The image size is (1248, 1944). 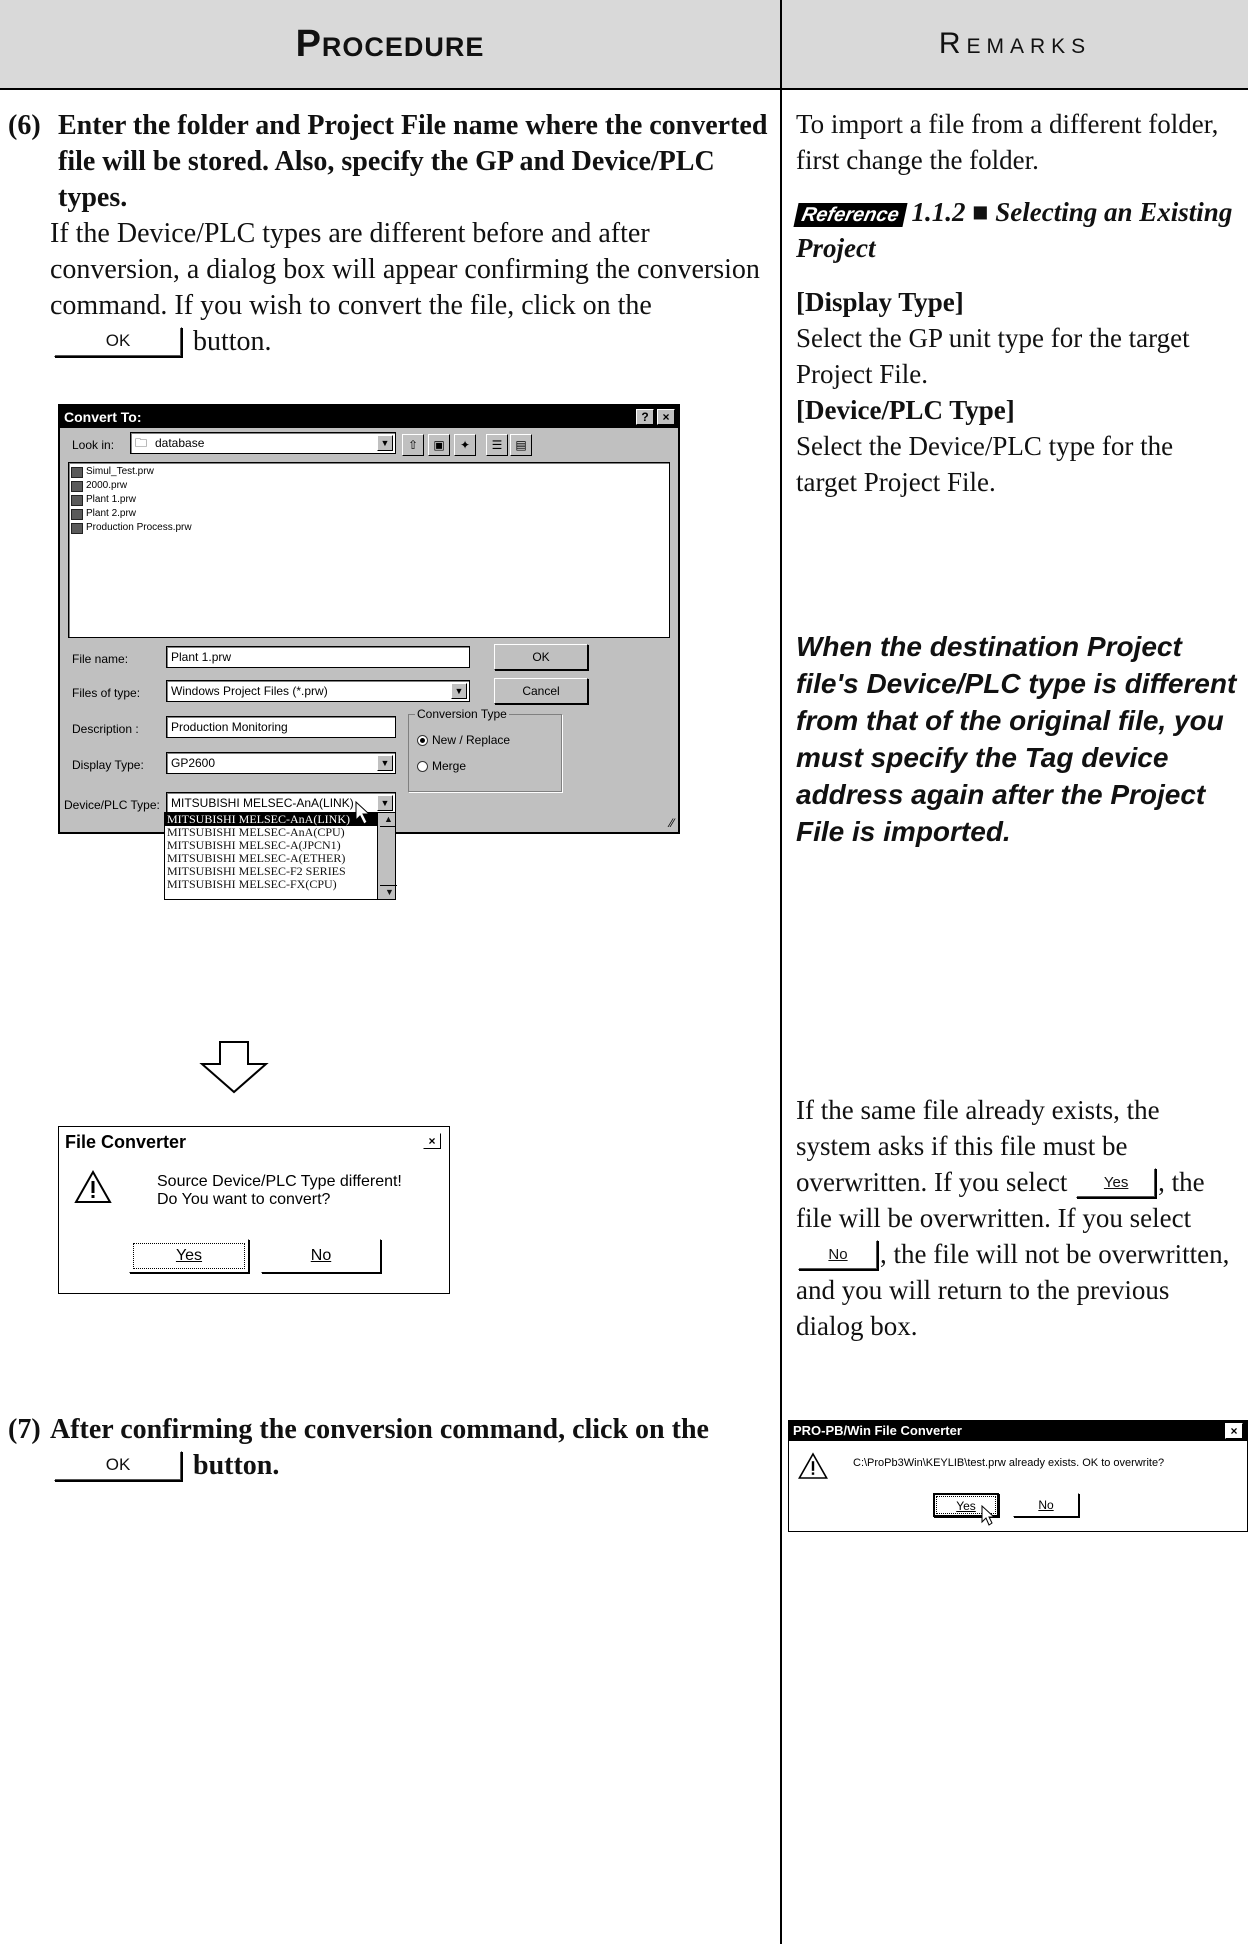 I want to click on new-replace-radio: New / Replace, so click(x=463, y=740).